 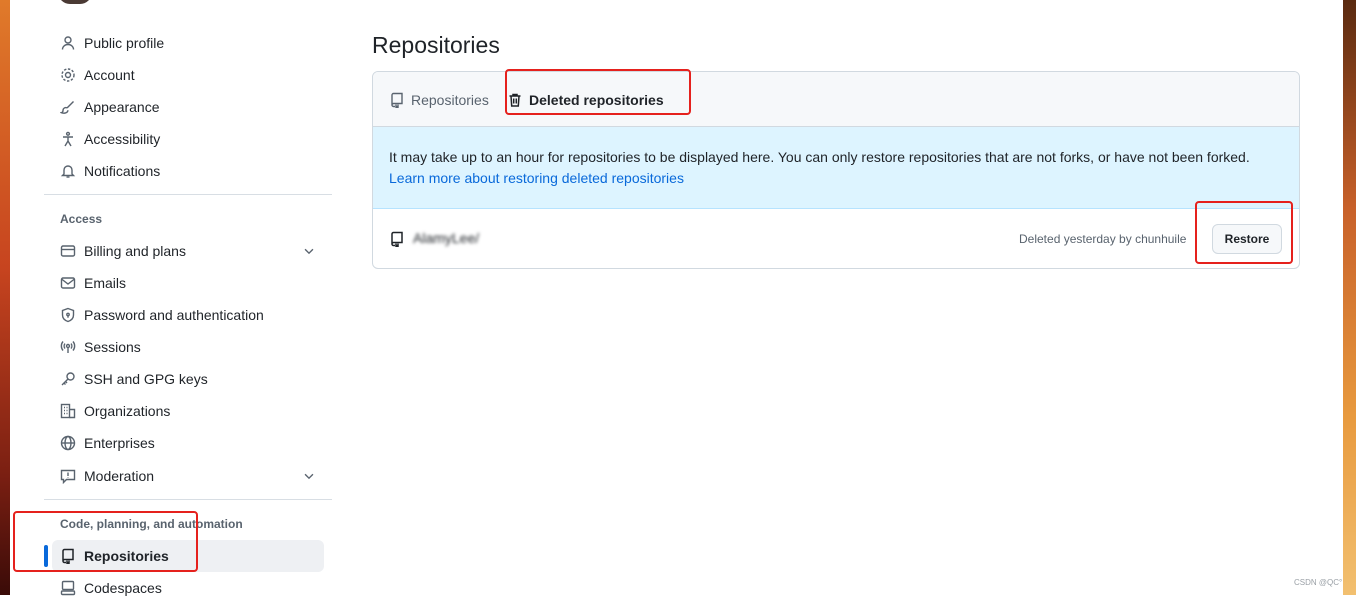 I want to click on sidebar-group-title-code: Code, planning, and automation, so click(x=151, y=524).